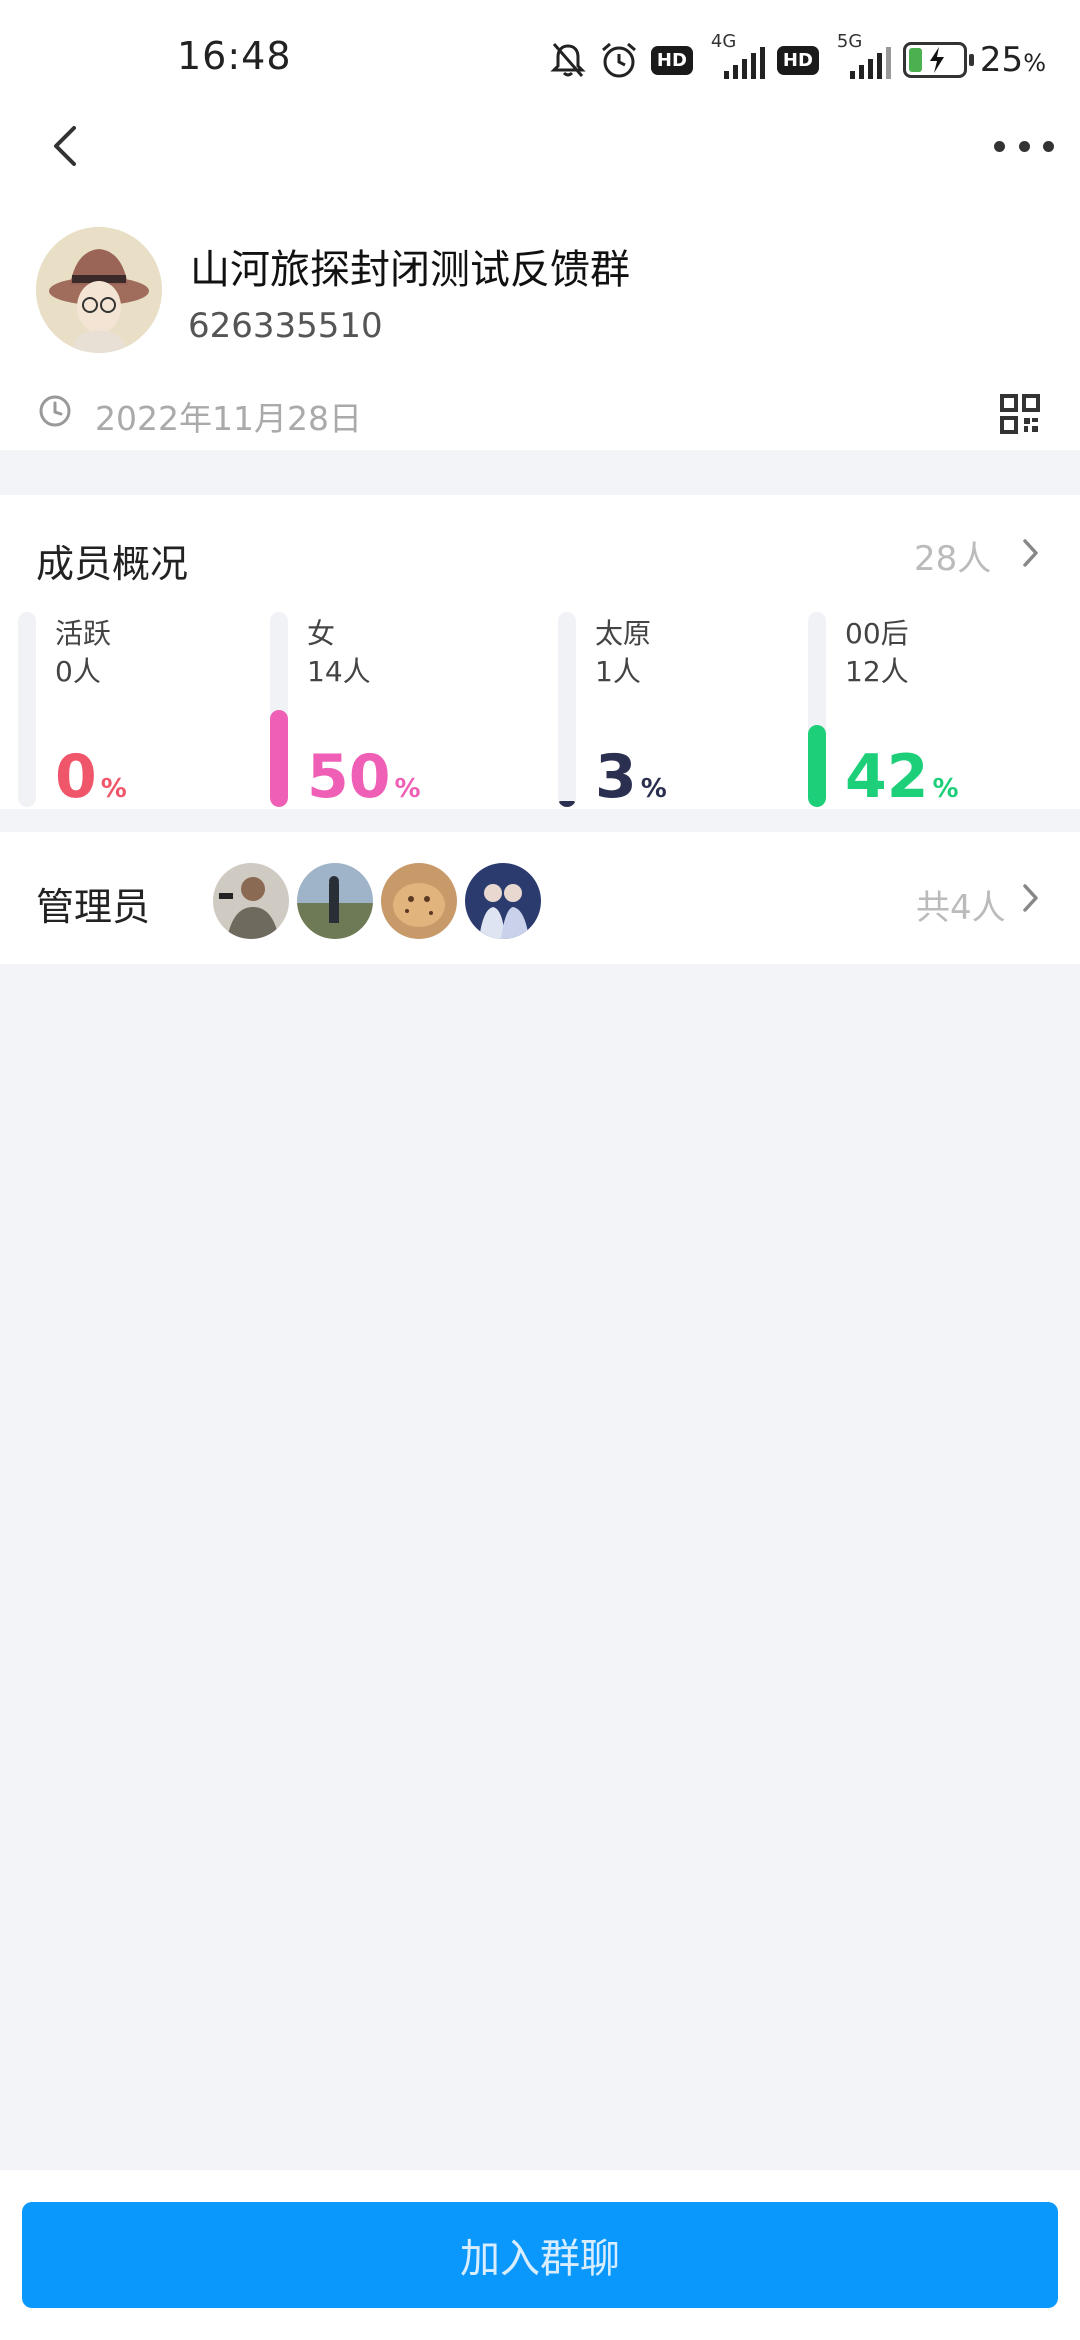 The image size is (1080, 2340). Describe the element at coordinates (1024, 146) in the screenshot. I see `more-options-button` at that location.